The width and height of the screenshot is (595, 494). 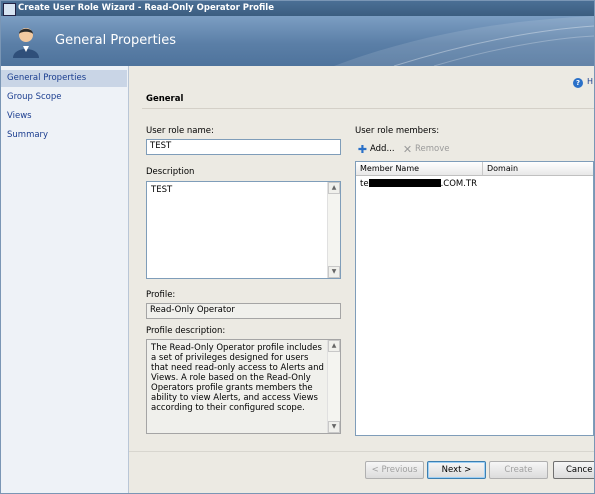 I want to click on create-button: Create, so click(x=518, y=470).